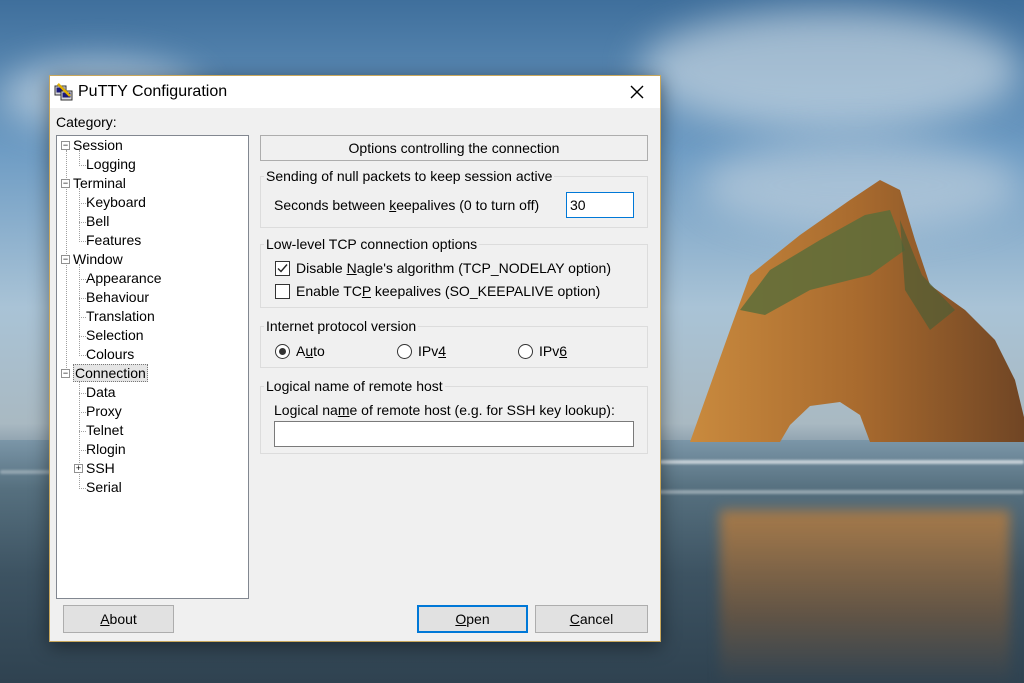 This screenshot has width=1024, height=683. What do you see at coordinates (98, 145) in the screenshot?
I see `tree-item-session: Session` at bounding box center [98, 145].